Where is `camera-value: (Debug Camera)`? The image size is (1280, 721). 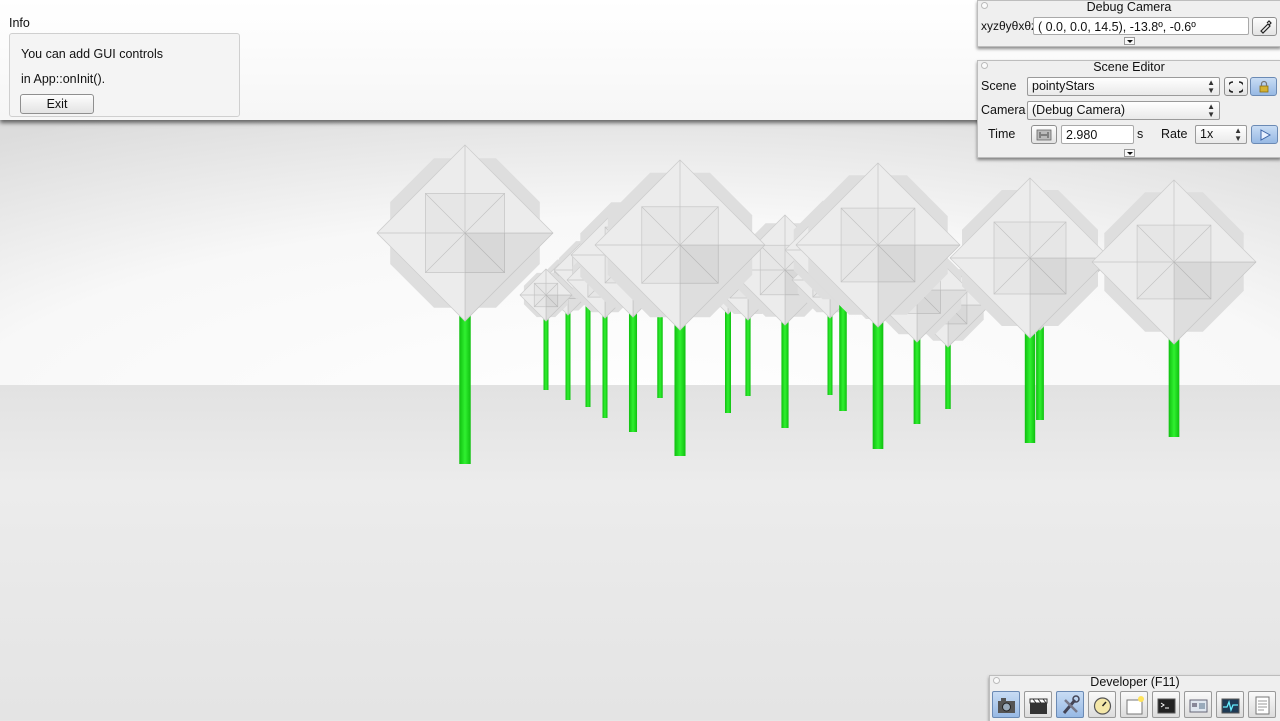 camera-value: (Debug Camera) is located at coordinates (1079, 110).